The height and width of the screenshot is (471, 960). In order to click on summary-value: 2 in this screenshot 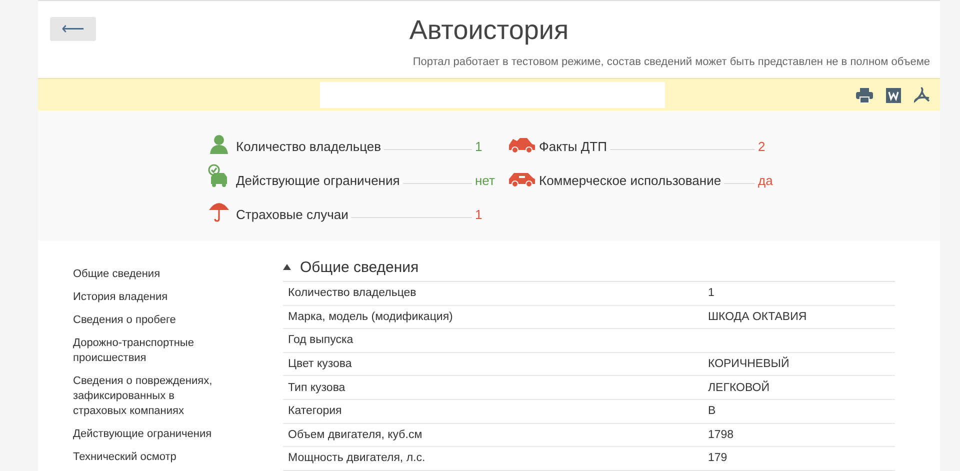, I will do `click(762, 146)`.